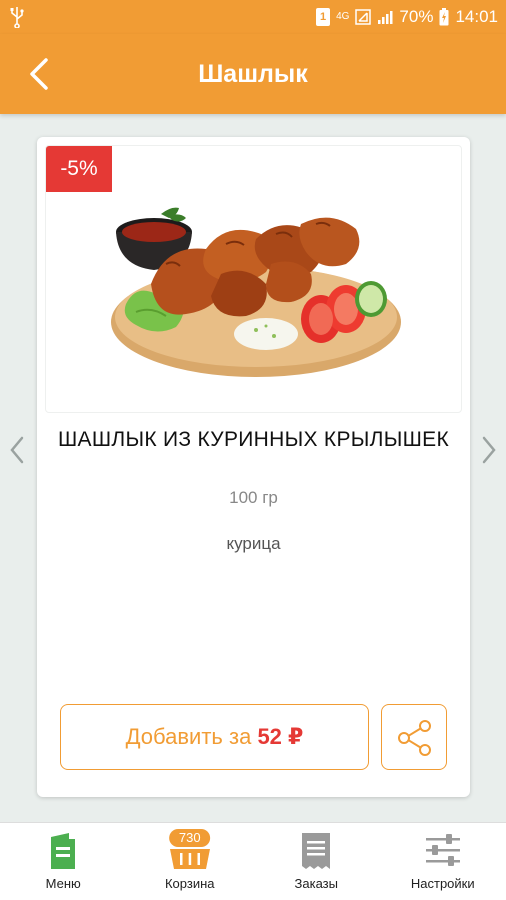  Describe the element at coordinates (190, 861) in the screenshot. I see `nav-item-cart: 730 Корзина` at that location.